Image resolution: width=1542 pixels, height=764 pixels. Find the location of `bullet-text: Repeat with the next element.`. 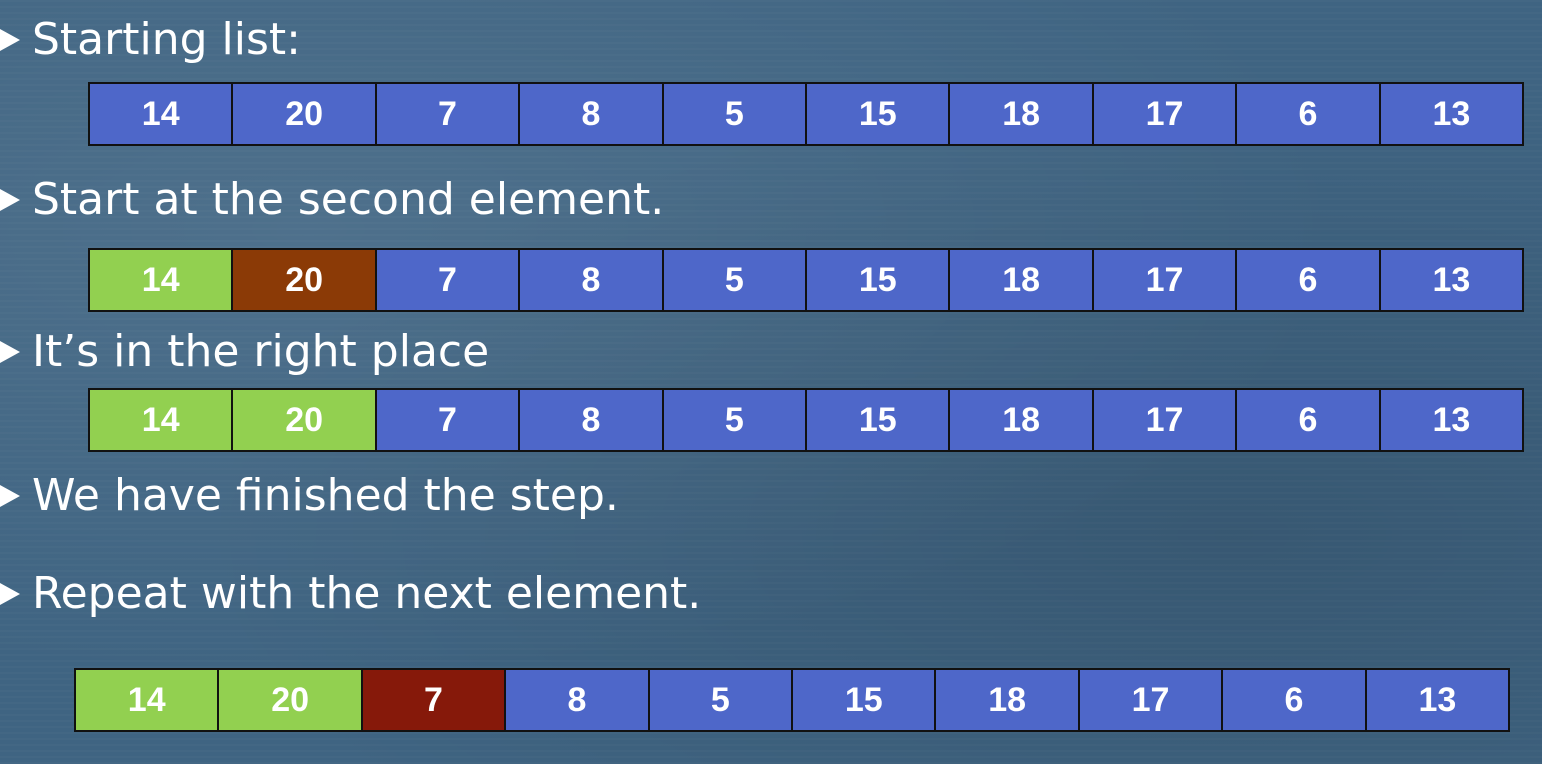

bullet-text: Repeat with the next element. is located at coordinates (367, 593).